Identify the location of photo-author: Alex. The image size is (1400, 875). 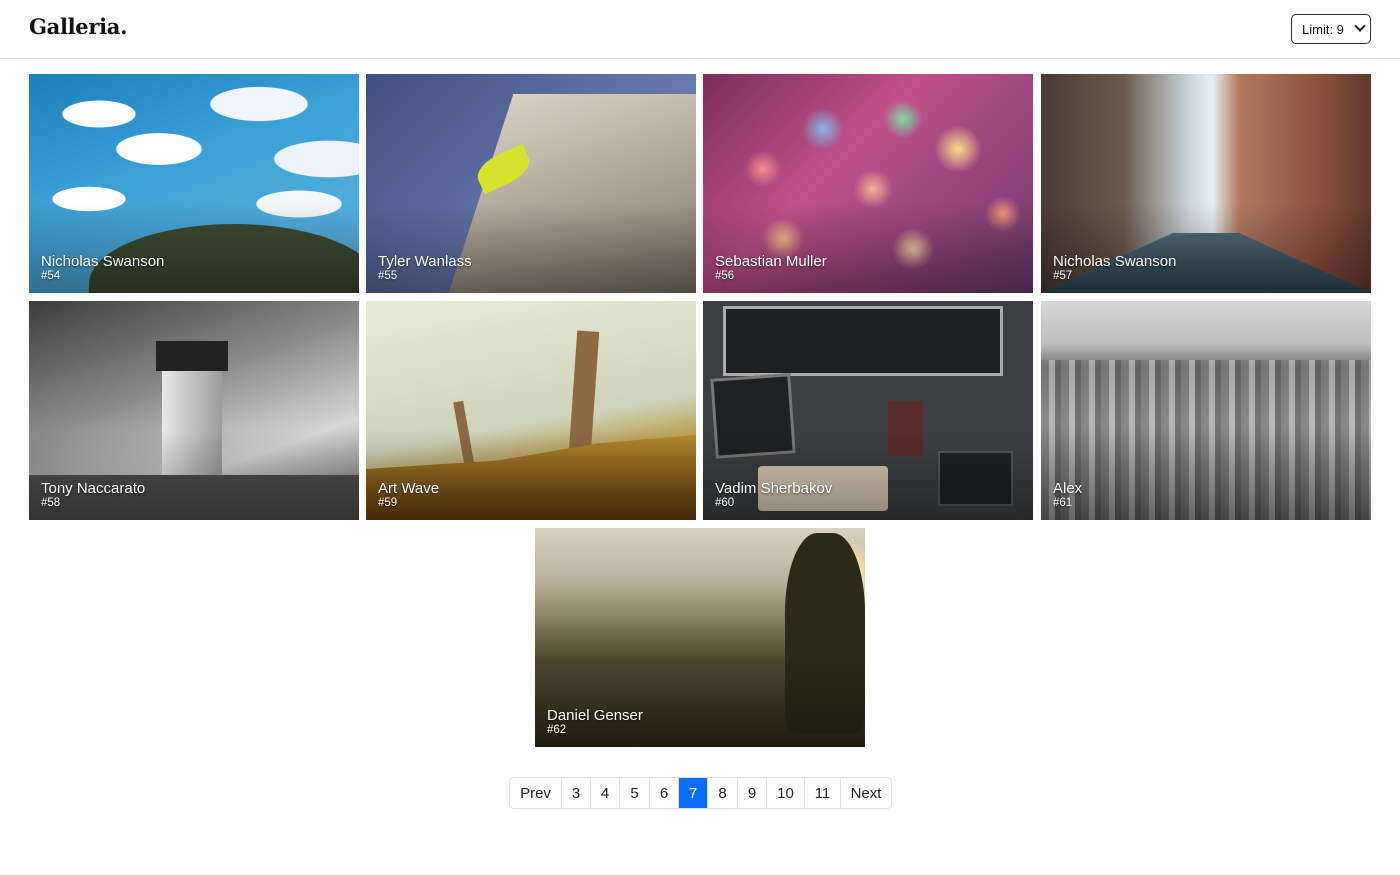
(1068, 488).